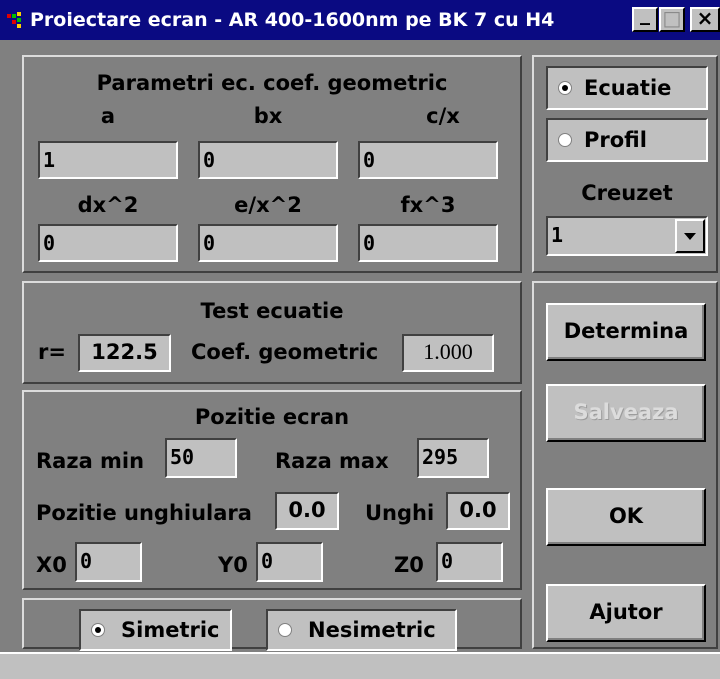 The height and width of the screenshot is (679, 720). What do you see at coordinates (448, 353) in the screenshot?
I see `coef-geometric-value: 1.000` at bounding box center [448, 353].